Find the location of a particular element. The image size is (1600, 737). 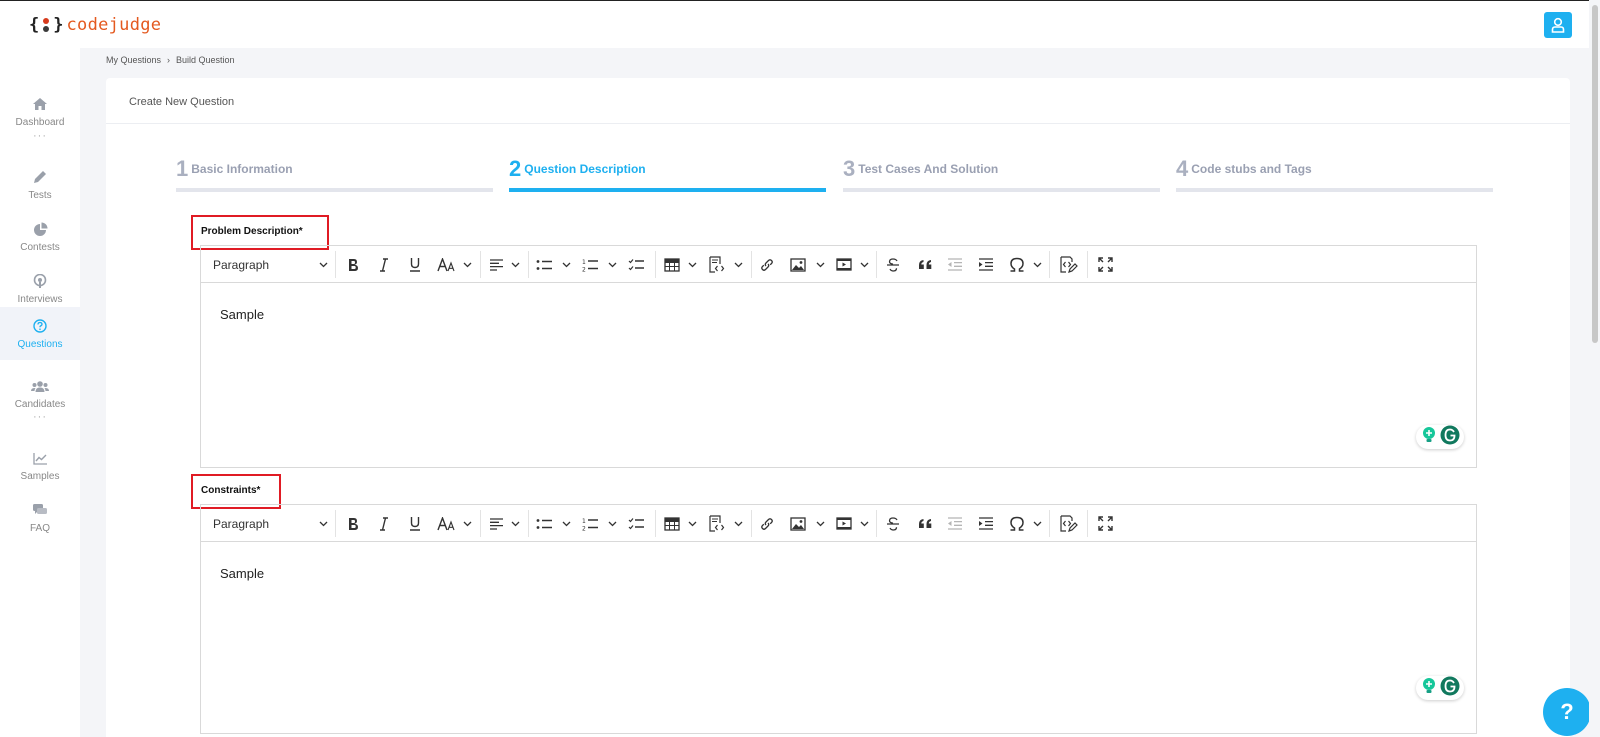

numbered-list-icon: 12 is located at coordinates (590, 265).